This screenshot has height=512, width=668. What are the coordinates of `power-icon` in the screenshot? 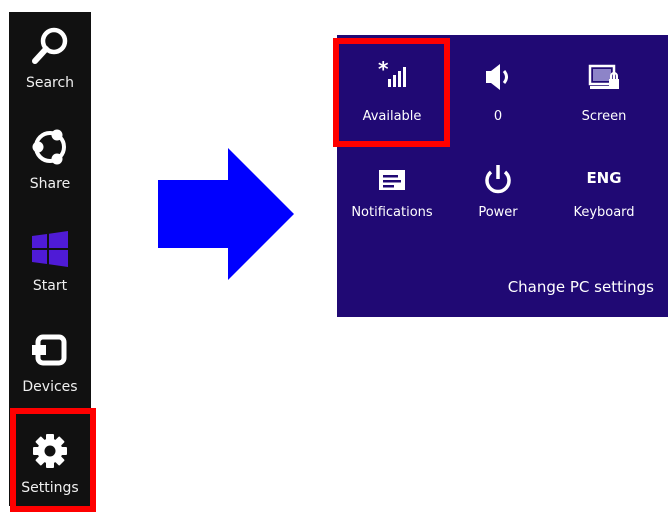 It's located at (498, 179).